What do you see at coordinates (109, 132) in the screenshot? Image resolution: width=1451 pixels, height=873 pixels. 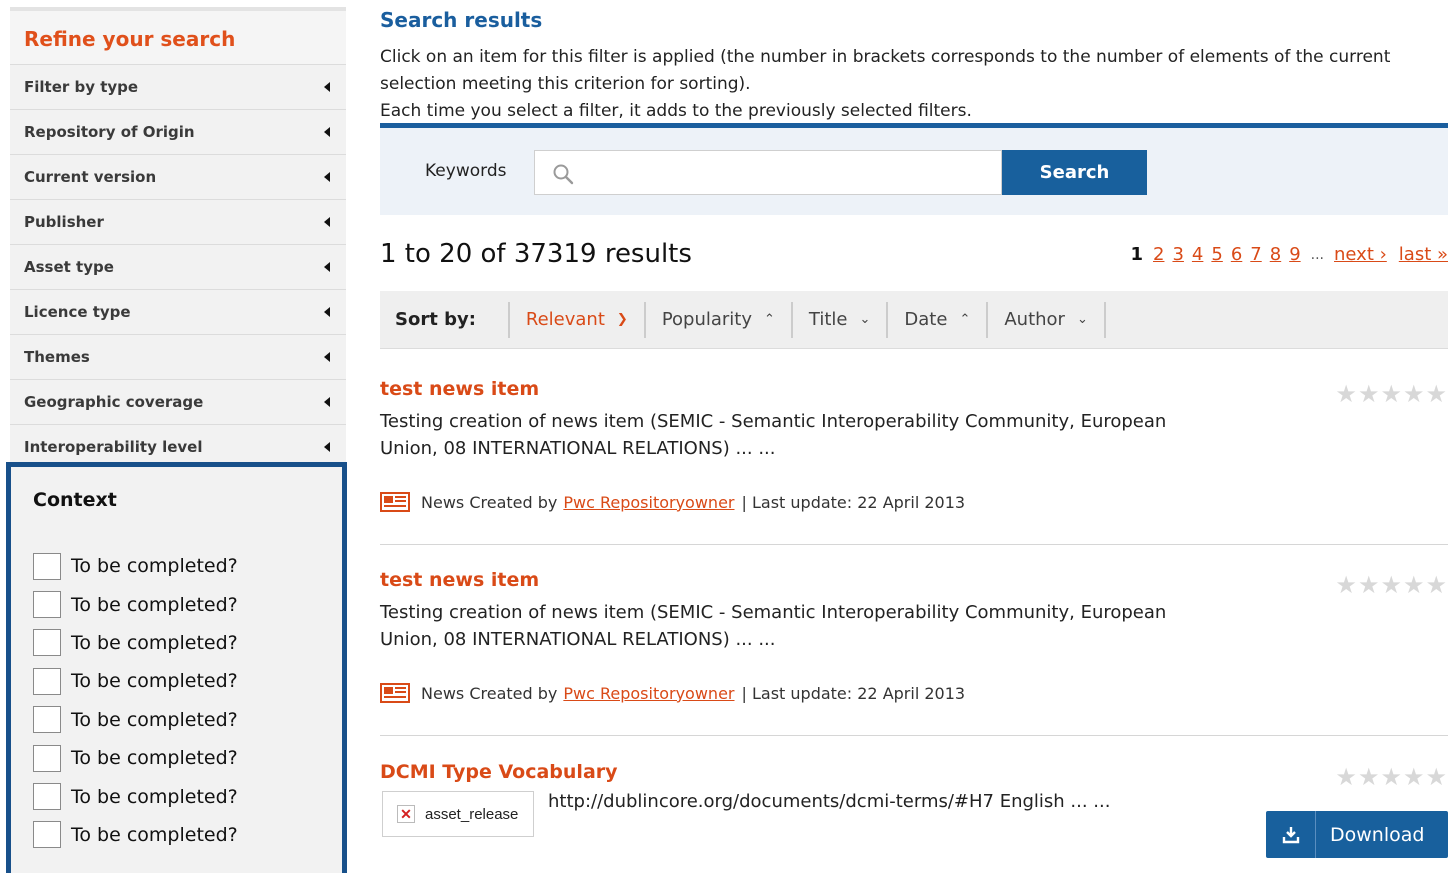 I see `filter-label: Repository of Origin` at bounding box center [109, 132].